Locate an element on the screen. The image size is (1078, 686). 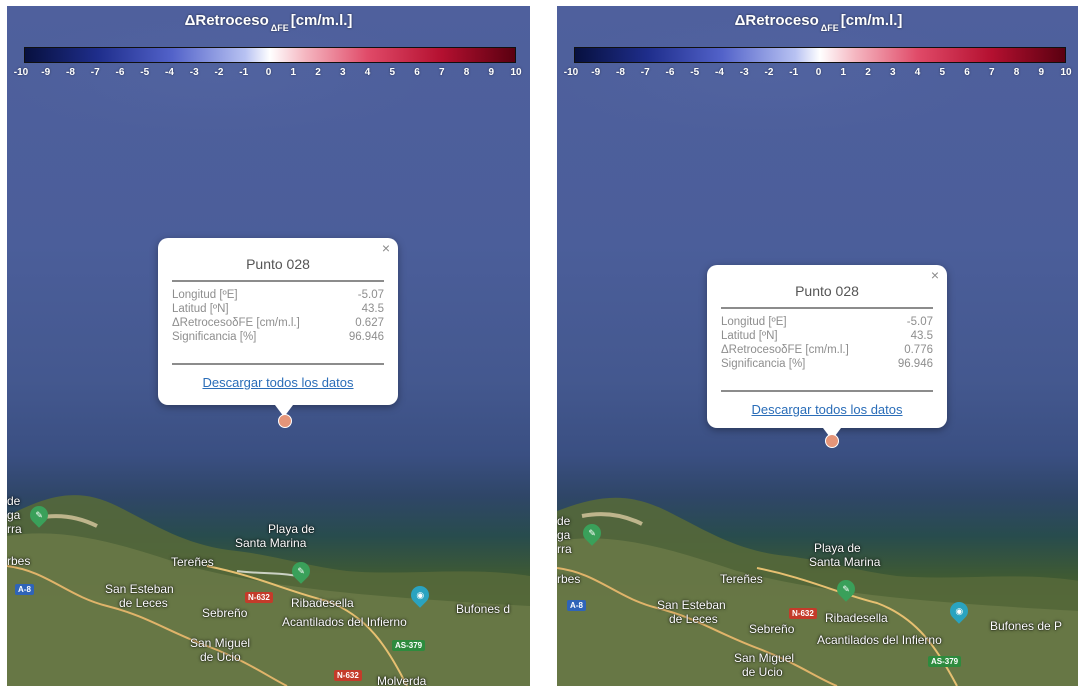
row-retroceso: ΔRetrocesoδFE [cm/m.l.] 0.776 is located at coordinates (827, 350).